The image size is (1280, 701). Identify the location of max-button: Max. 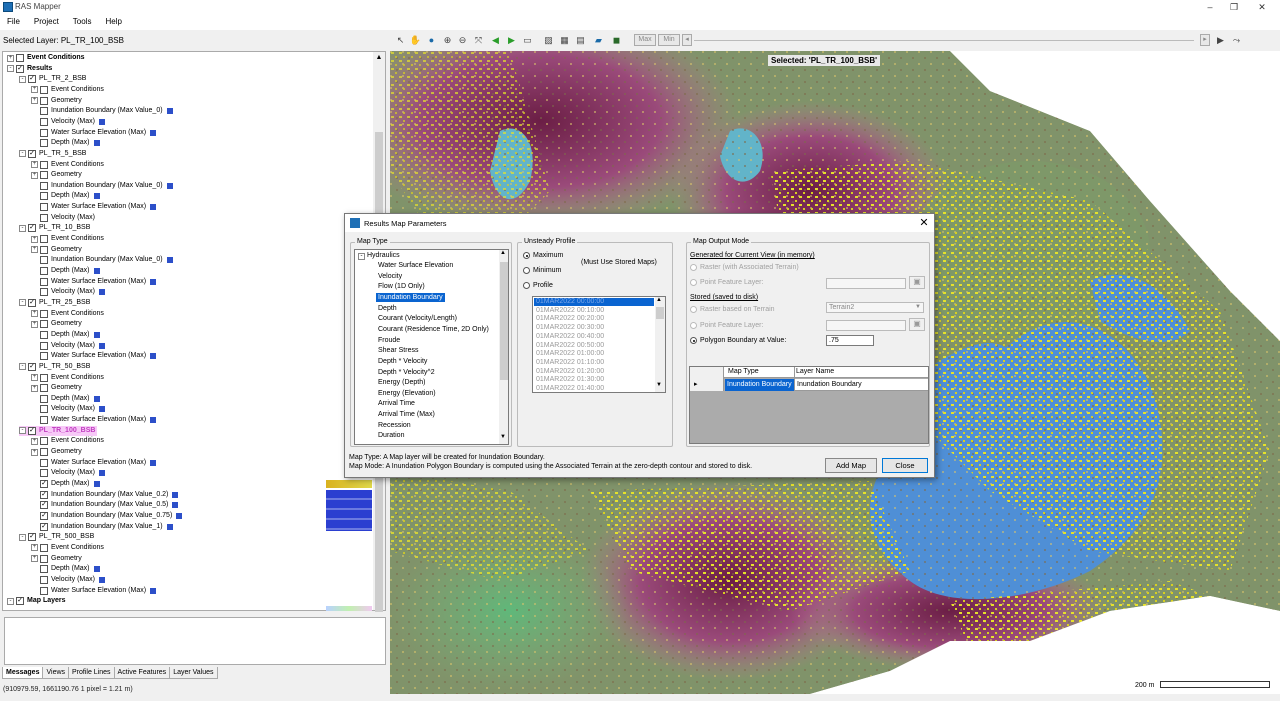
(645, 40).